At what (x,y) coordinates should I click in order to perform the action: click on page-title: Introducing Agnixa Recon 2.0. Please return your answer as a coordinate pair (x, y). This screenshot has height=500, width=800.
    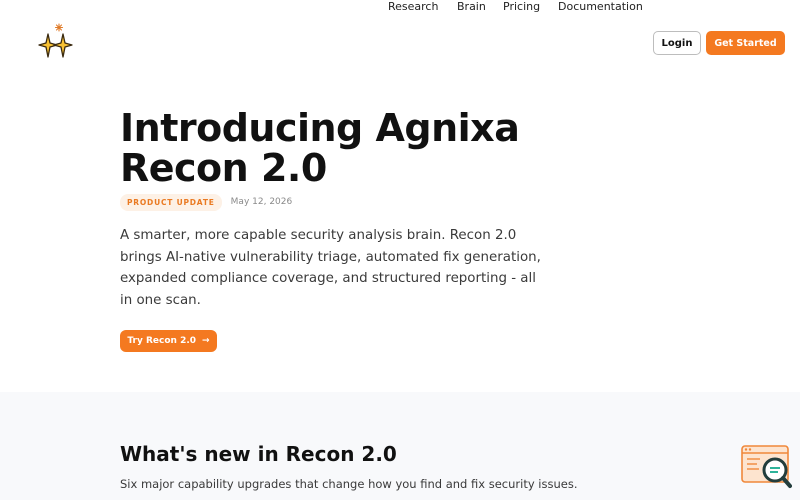
    Looking at the image, I should click on (320, 148).